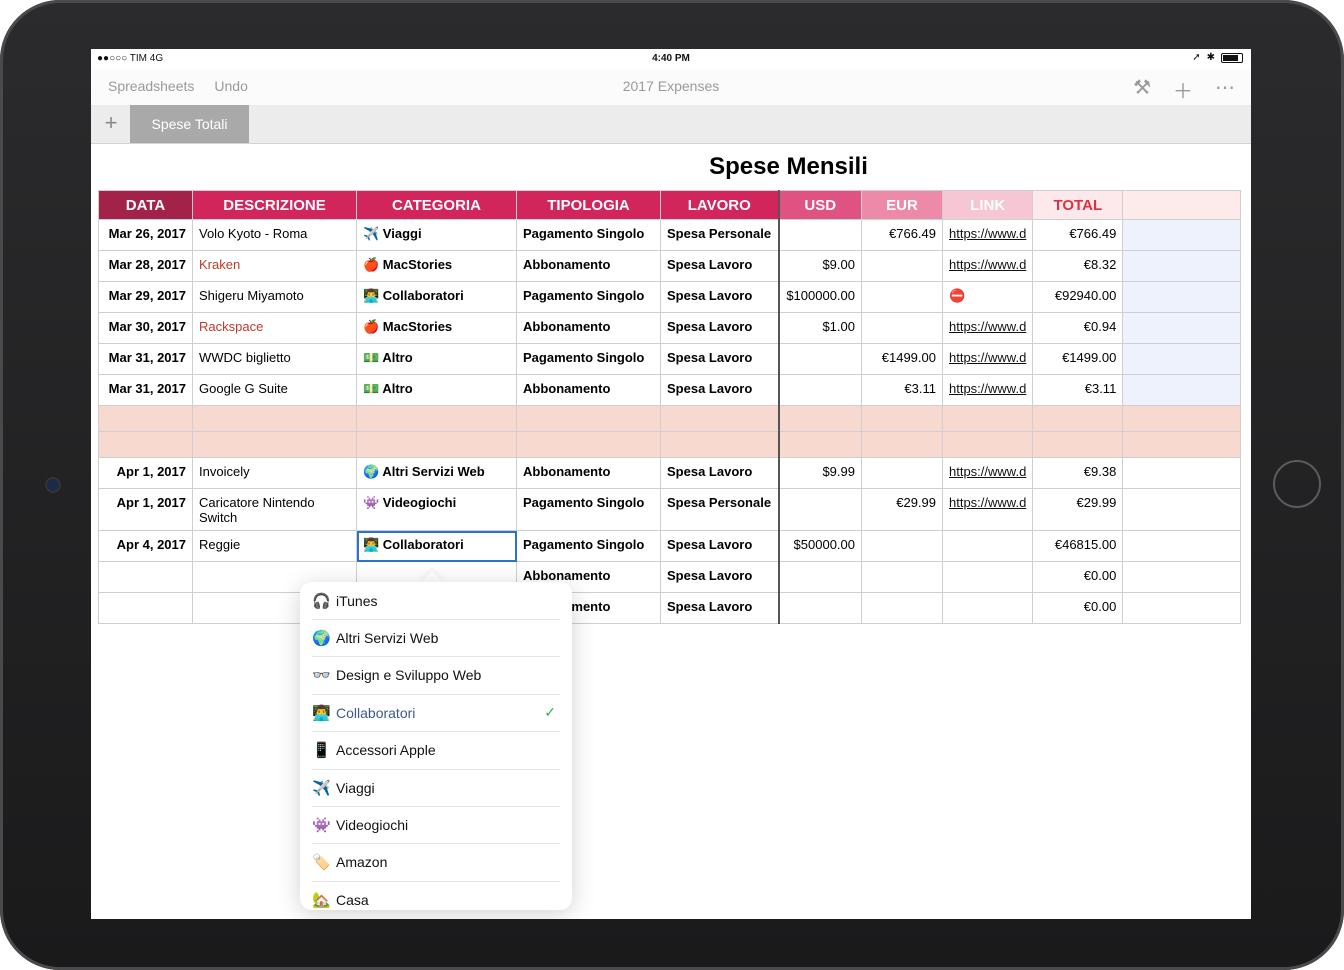 This screenshot has height=970, width=1344. What do you see at coordinates (1078, 359) in the screenshot?
I see `total-cell: €1499.00` at bounding box center [1078, 359].